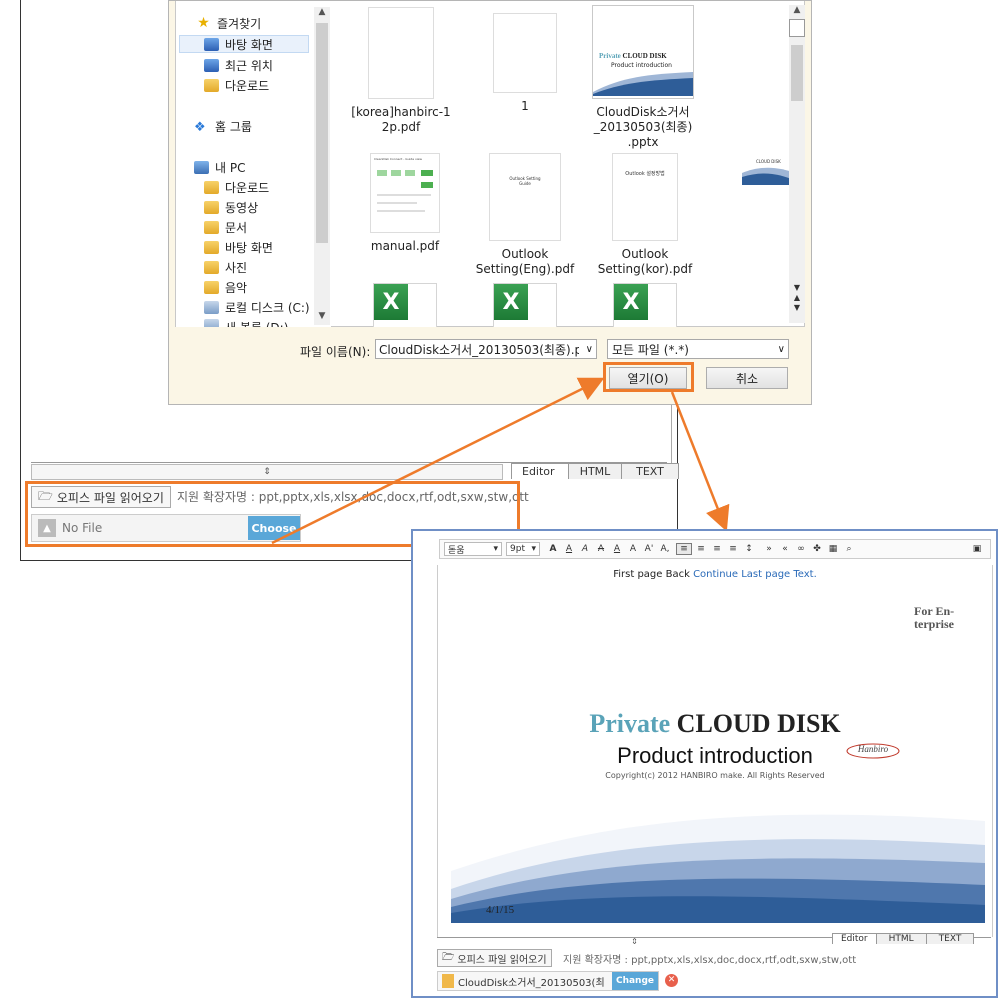 This screenshot has width=1000, height=1000. What do you see at coordinates (617, 549) in the screenshot?
I see `font-color-button: A` at bounding box center [617, 549].